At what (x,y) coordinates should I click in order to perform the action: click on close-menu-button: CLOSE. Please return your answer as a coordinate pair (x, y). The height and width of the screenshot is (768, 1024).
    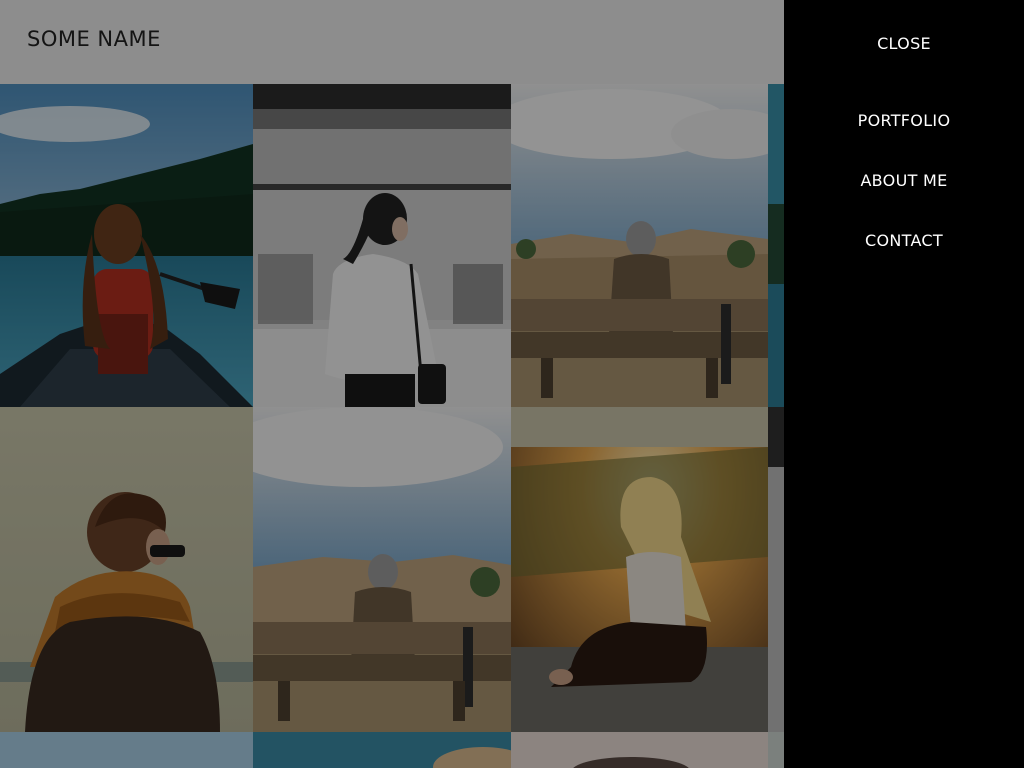
    Looking at the image, I should click on (904, 43).